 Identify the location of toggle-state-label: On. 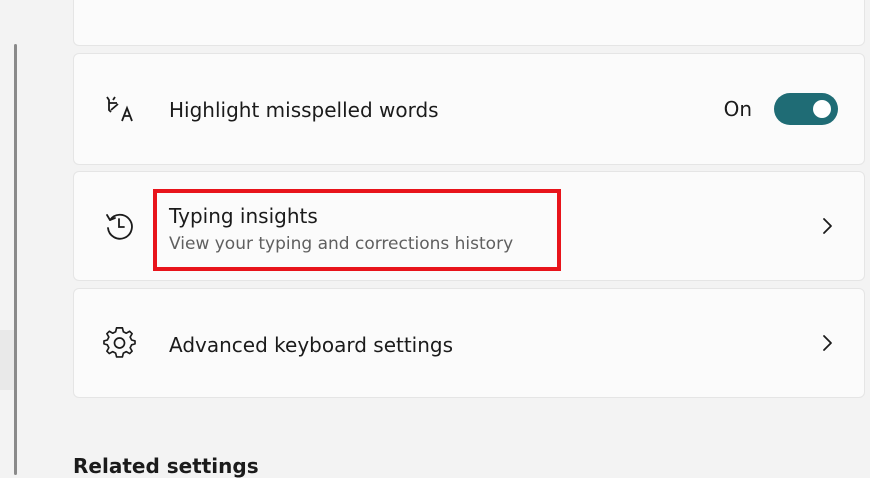
(737, 109).